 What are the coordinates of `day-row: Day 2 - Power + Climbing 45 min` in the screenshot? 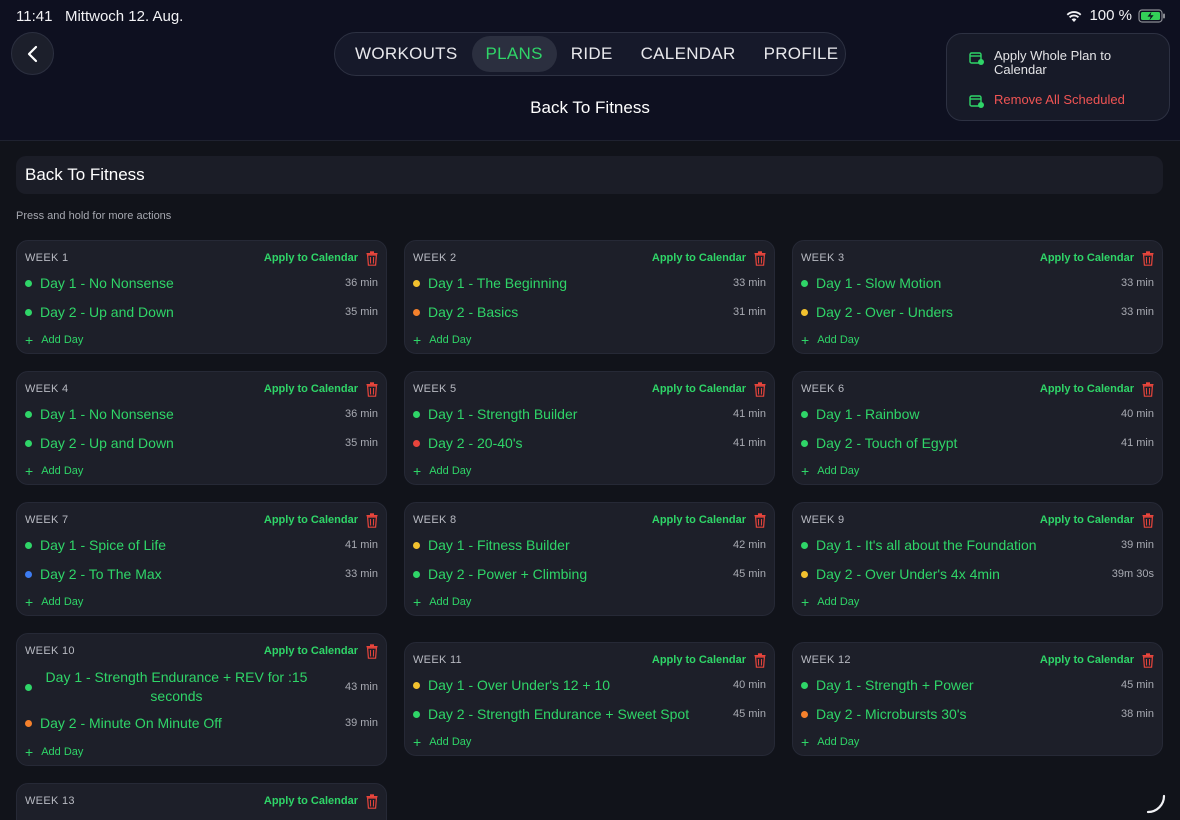 It's located at (589, 574).